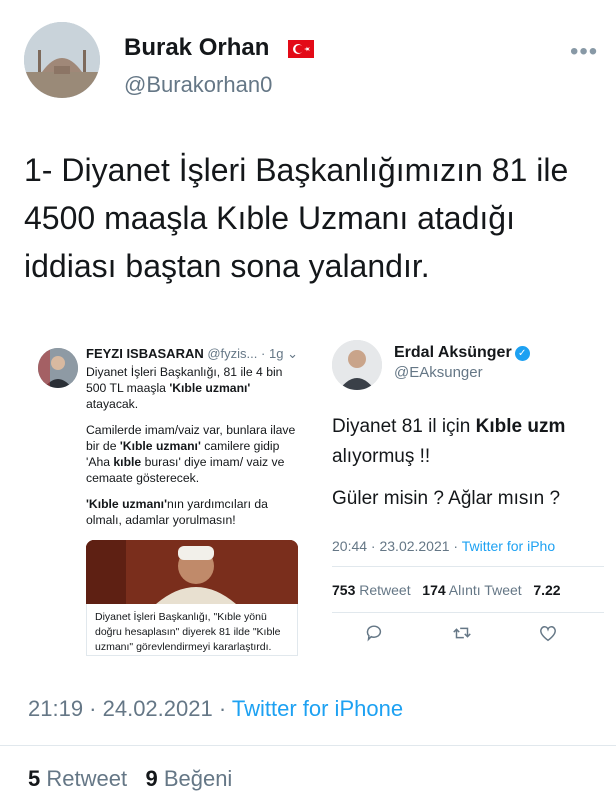 This screenshot has height=808, width=616. Describe the element at coordinates (301, 49) in the screenshot. I see `turkey-flag-icon` at that location.